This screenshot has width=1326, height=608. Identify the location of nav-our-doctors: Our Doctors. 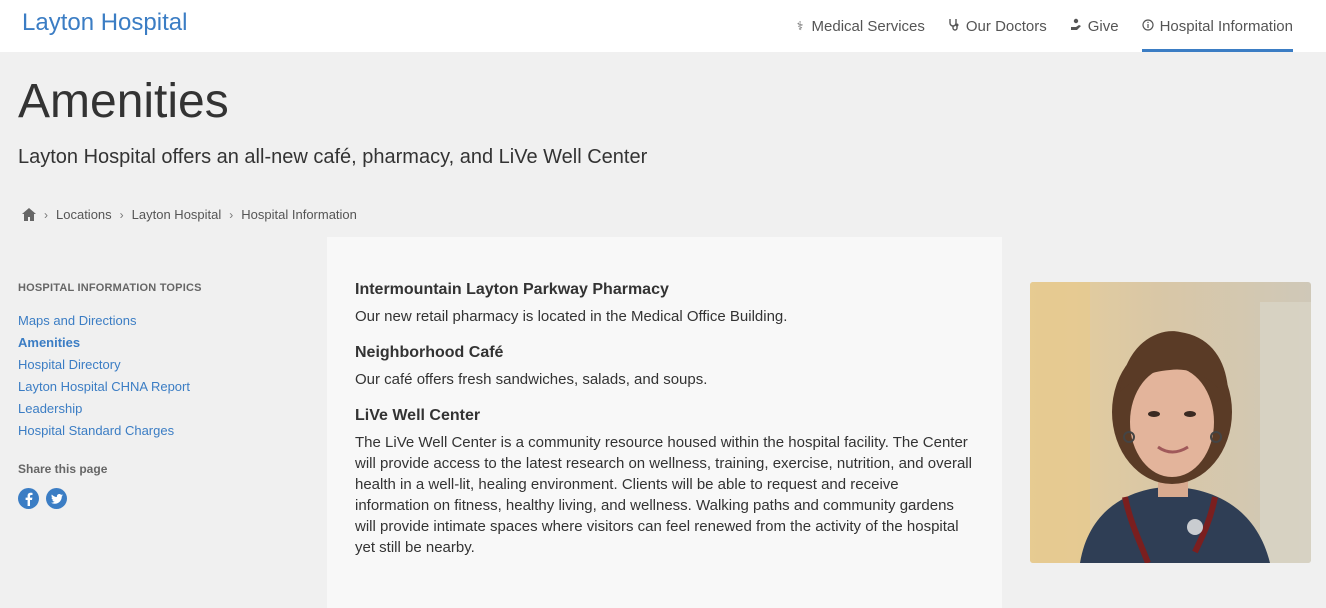
(997, 26).